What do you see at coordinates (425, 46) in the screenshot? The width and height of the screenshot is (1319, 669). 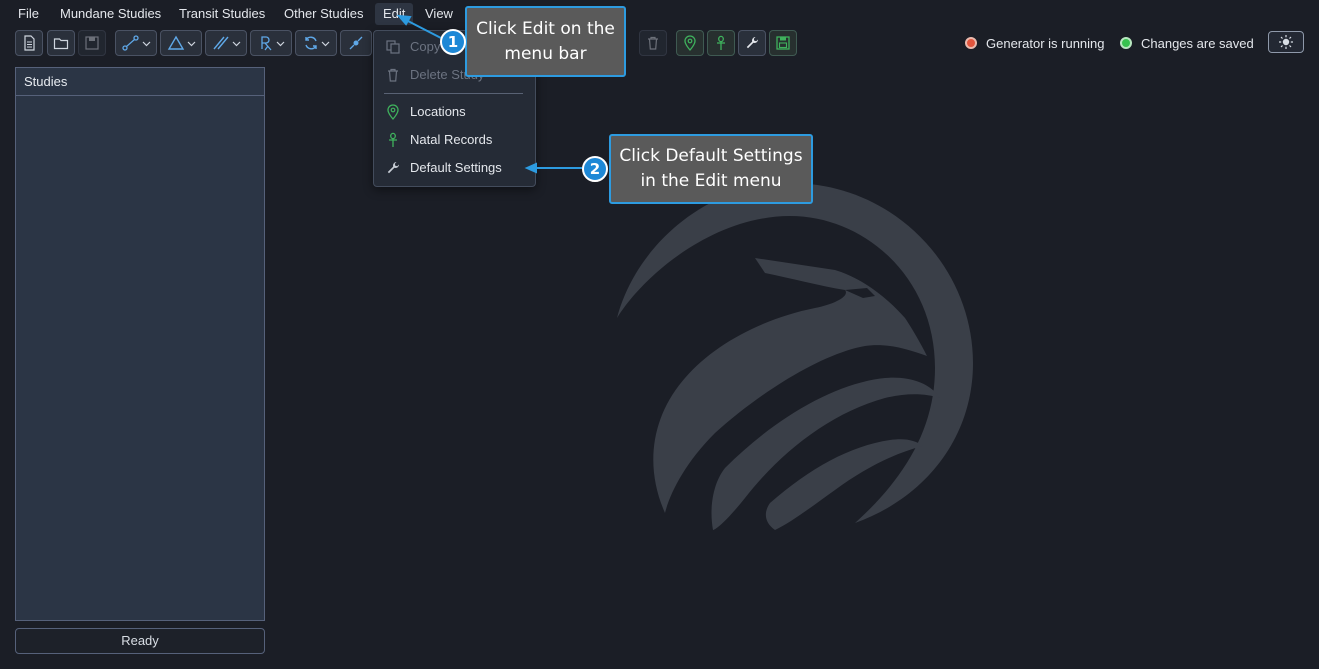 I see `edit-menu-copy-label: Copy` at bounding box center [425, 46].